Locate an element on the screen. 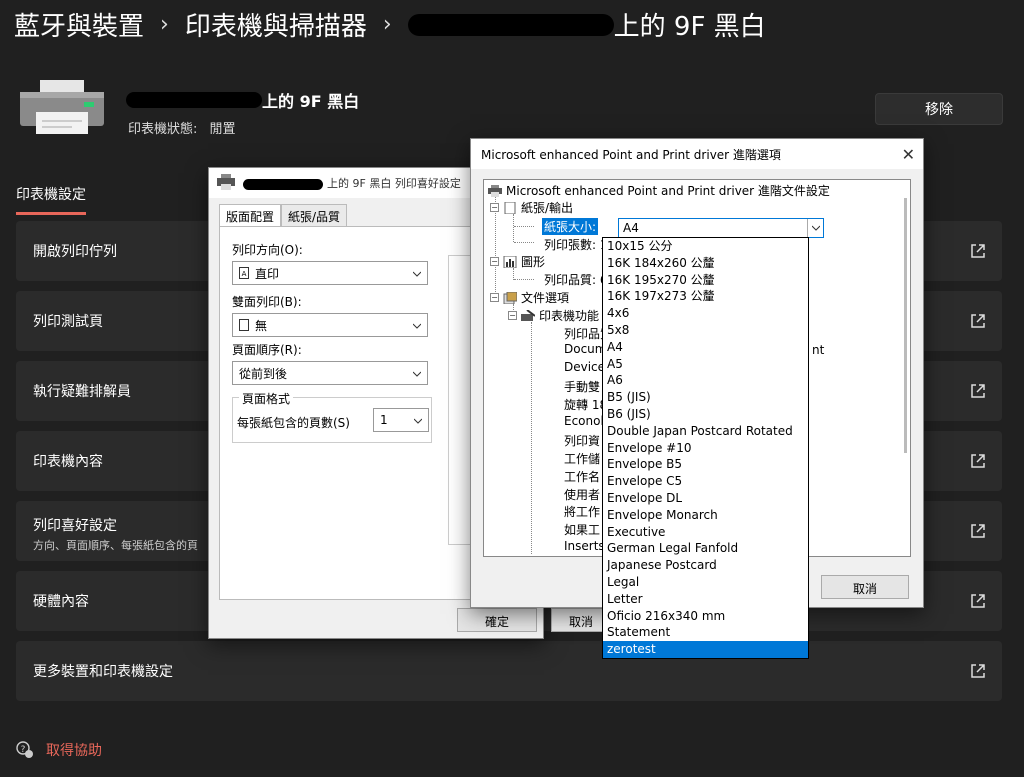 The image size is (1024, 777). paper-size-option: zerotest is located at coordinates (705, 649).